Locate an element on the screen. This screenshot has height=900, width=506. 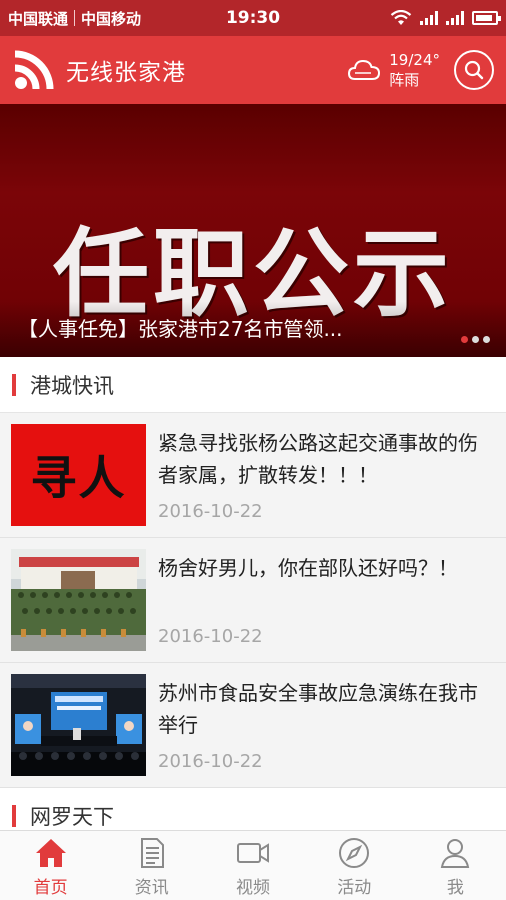
status-icons is located at coordinates (445, 18).